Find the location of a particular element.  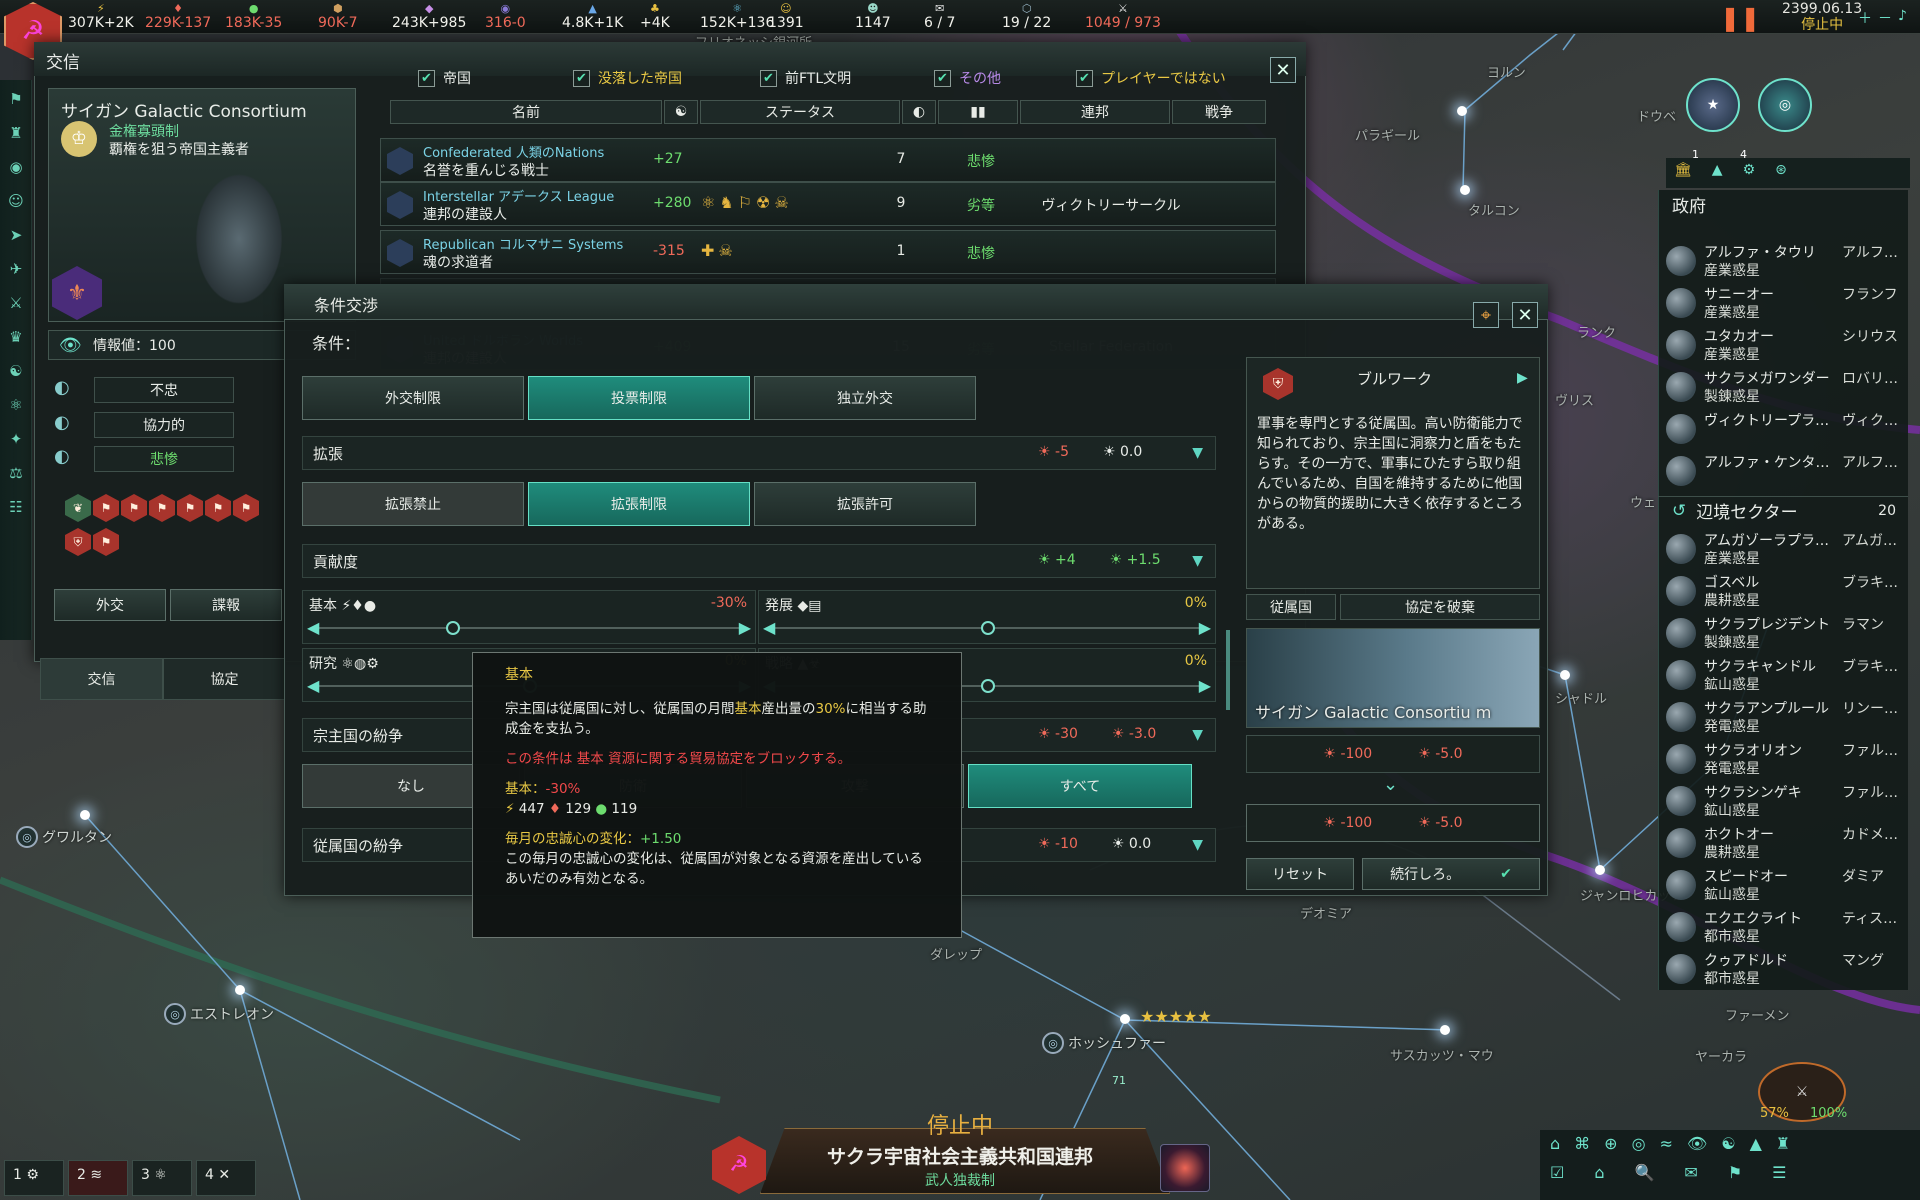

situation-icon: ♜ is located at coordinates (16, 136).